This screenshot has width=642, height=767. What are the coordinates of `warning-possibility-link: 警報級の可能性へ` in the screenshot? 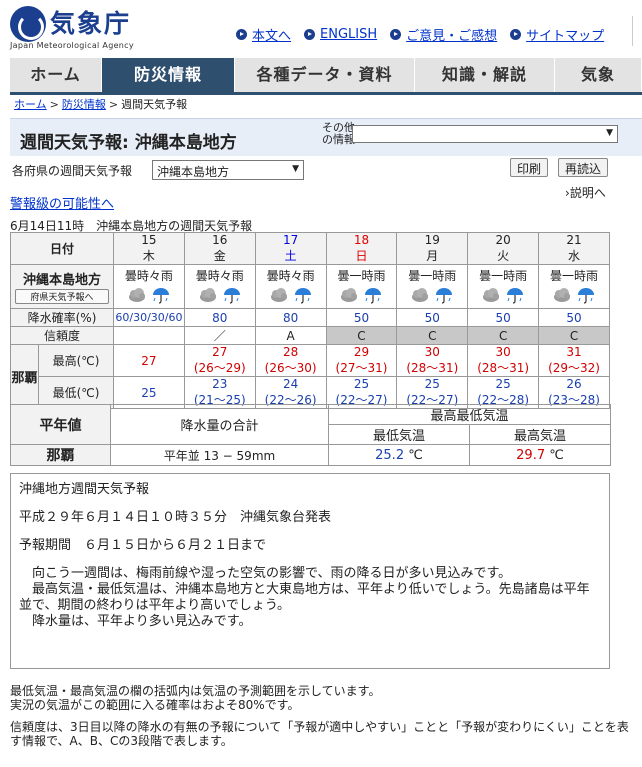 It's located at (62, 202).